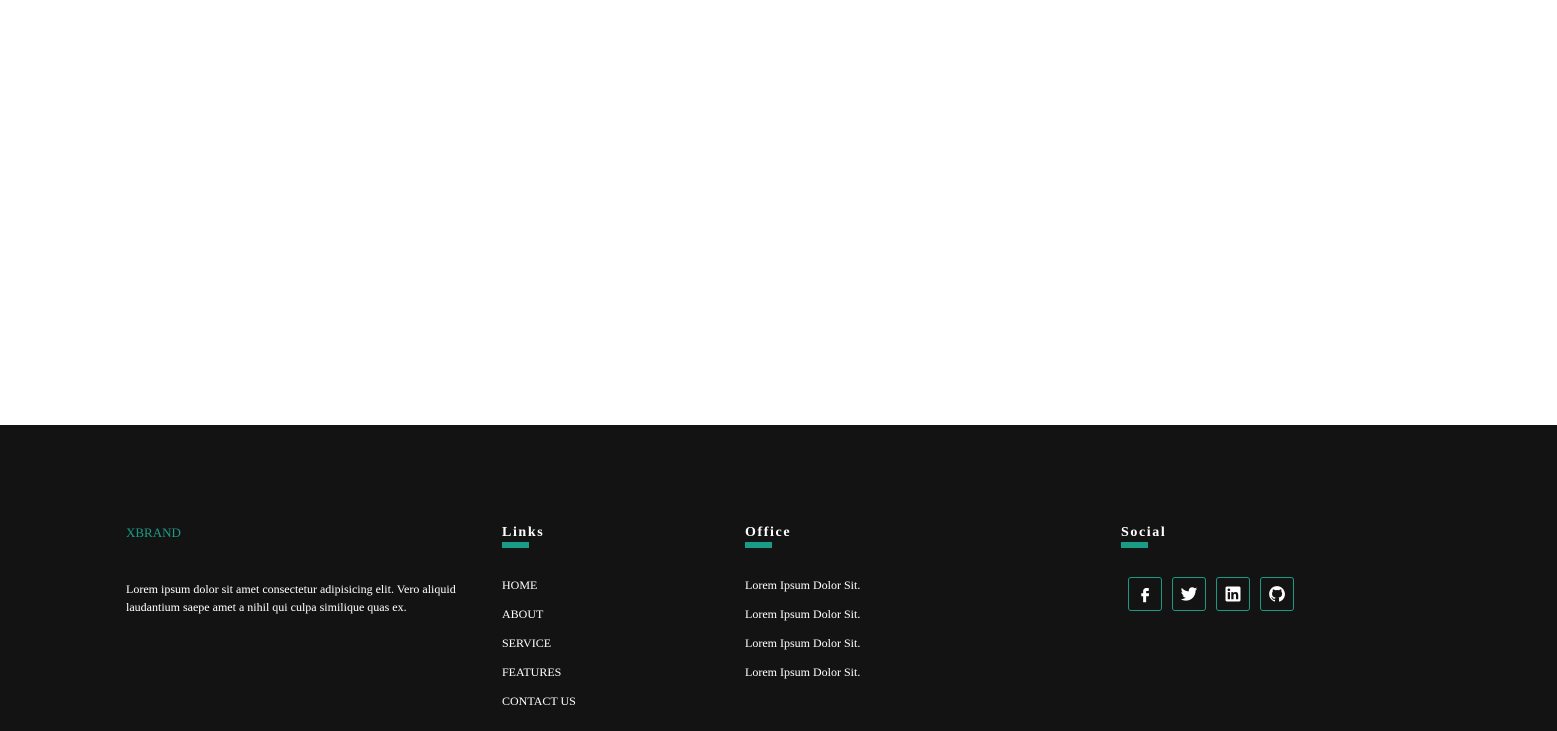 The width and height of the screenshot is (1557, 731). Describe the element at coordinates (522, 614) in the screenshot. I see `footer-link-about: ABOUT` at that location.